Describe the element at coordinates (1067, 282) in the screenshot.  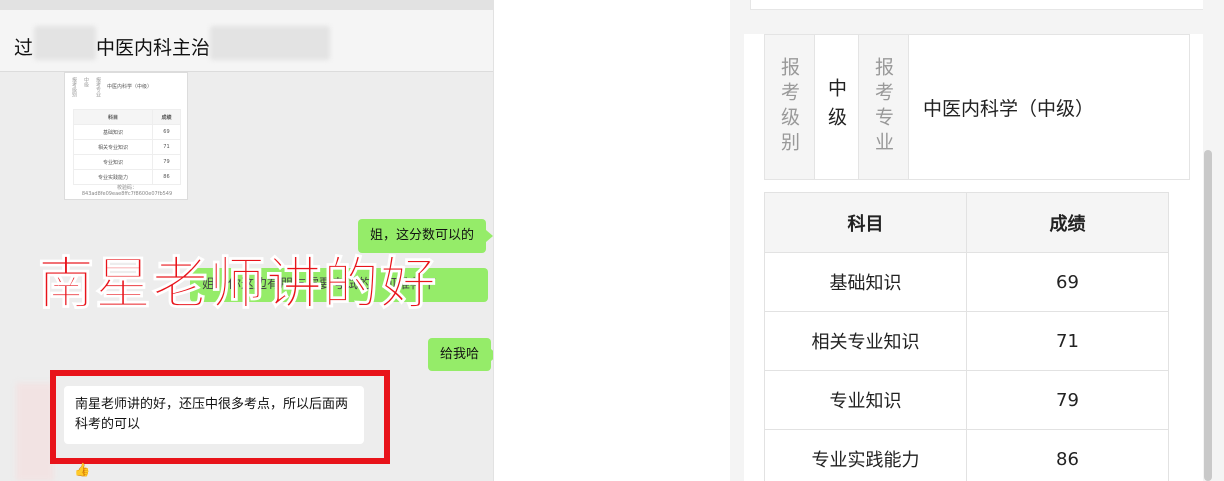
I see `score-cell: 69` at that location.